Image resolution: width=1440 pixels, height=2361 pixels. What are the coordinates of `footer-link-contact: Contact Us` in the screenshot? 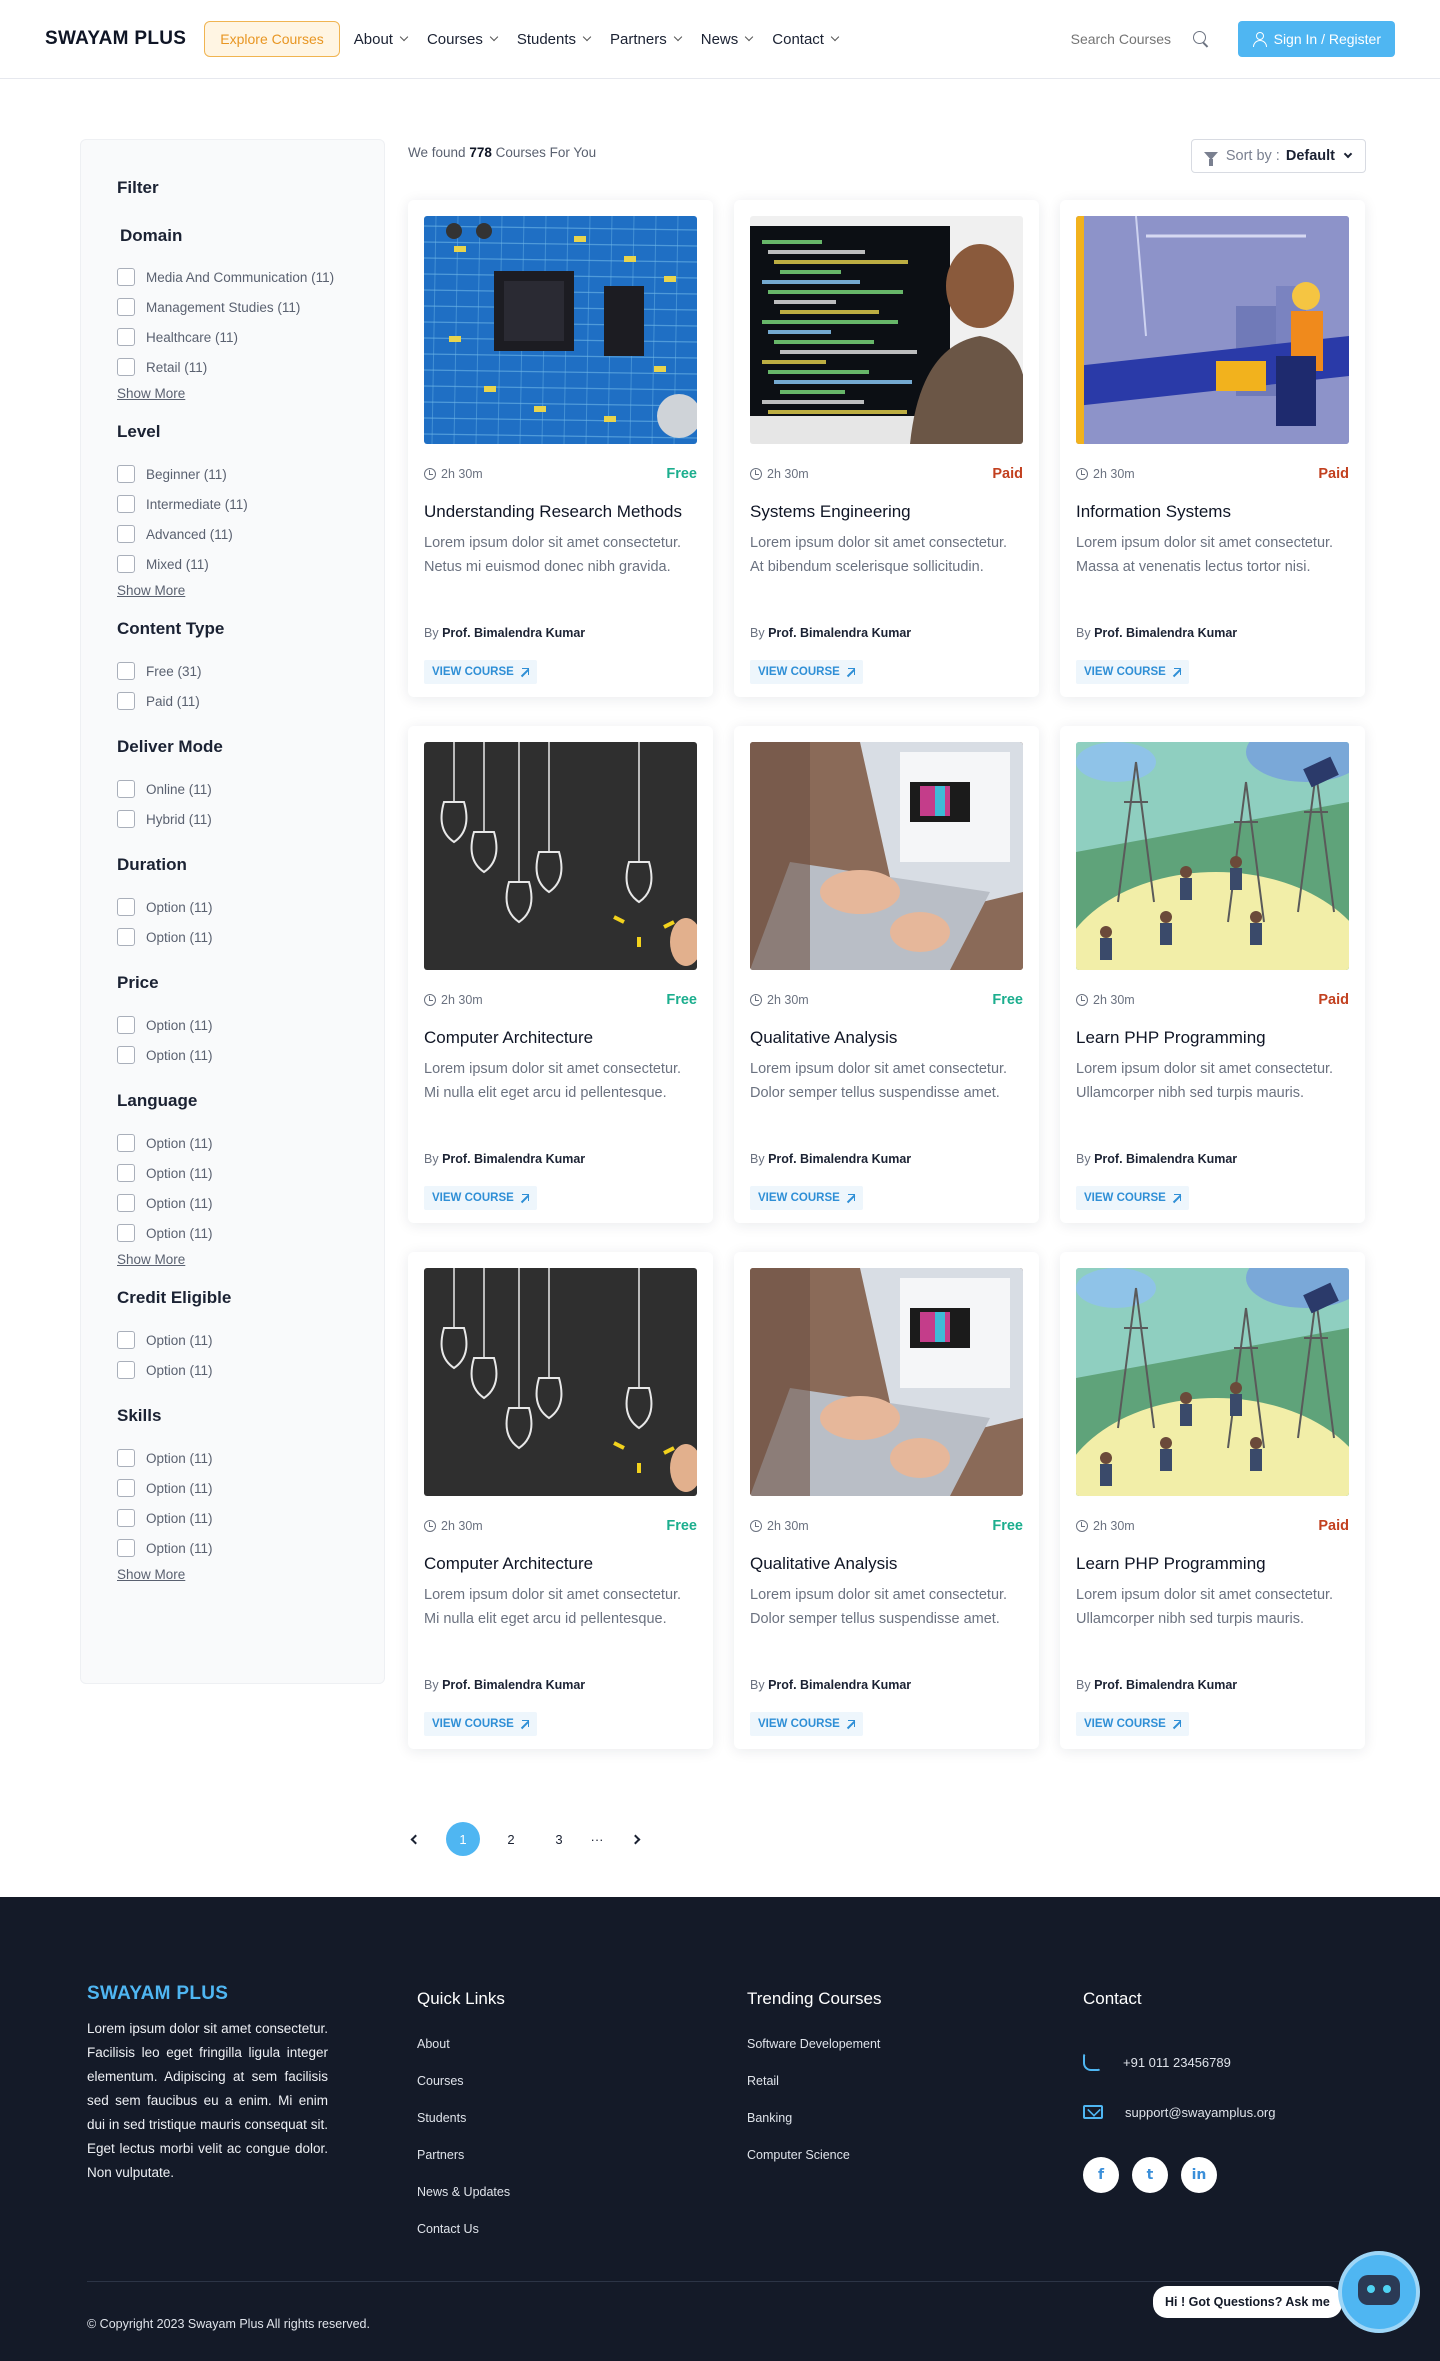 It's located at (463, 2240).